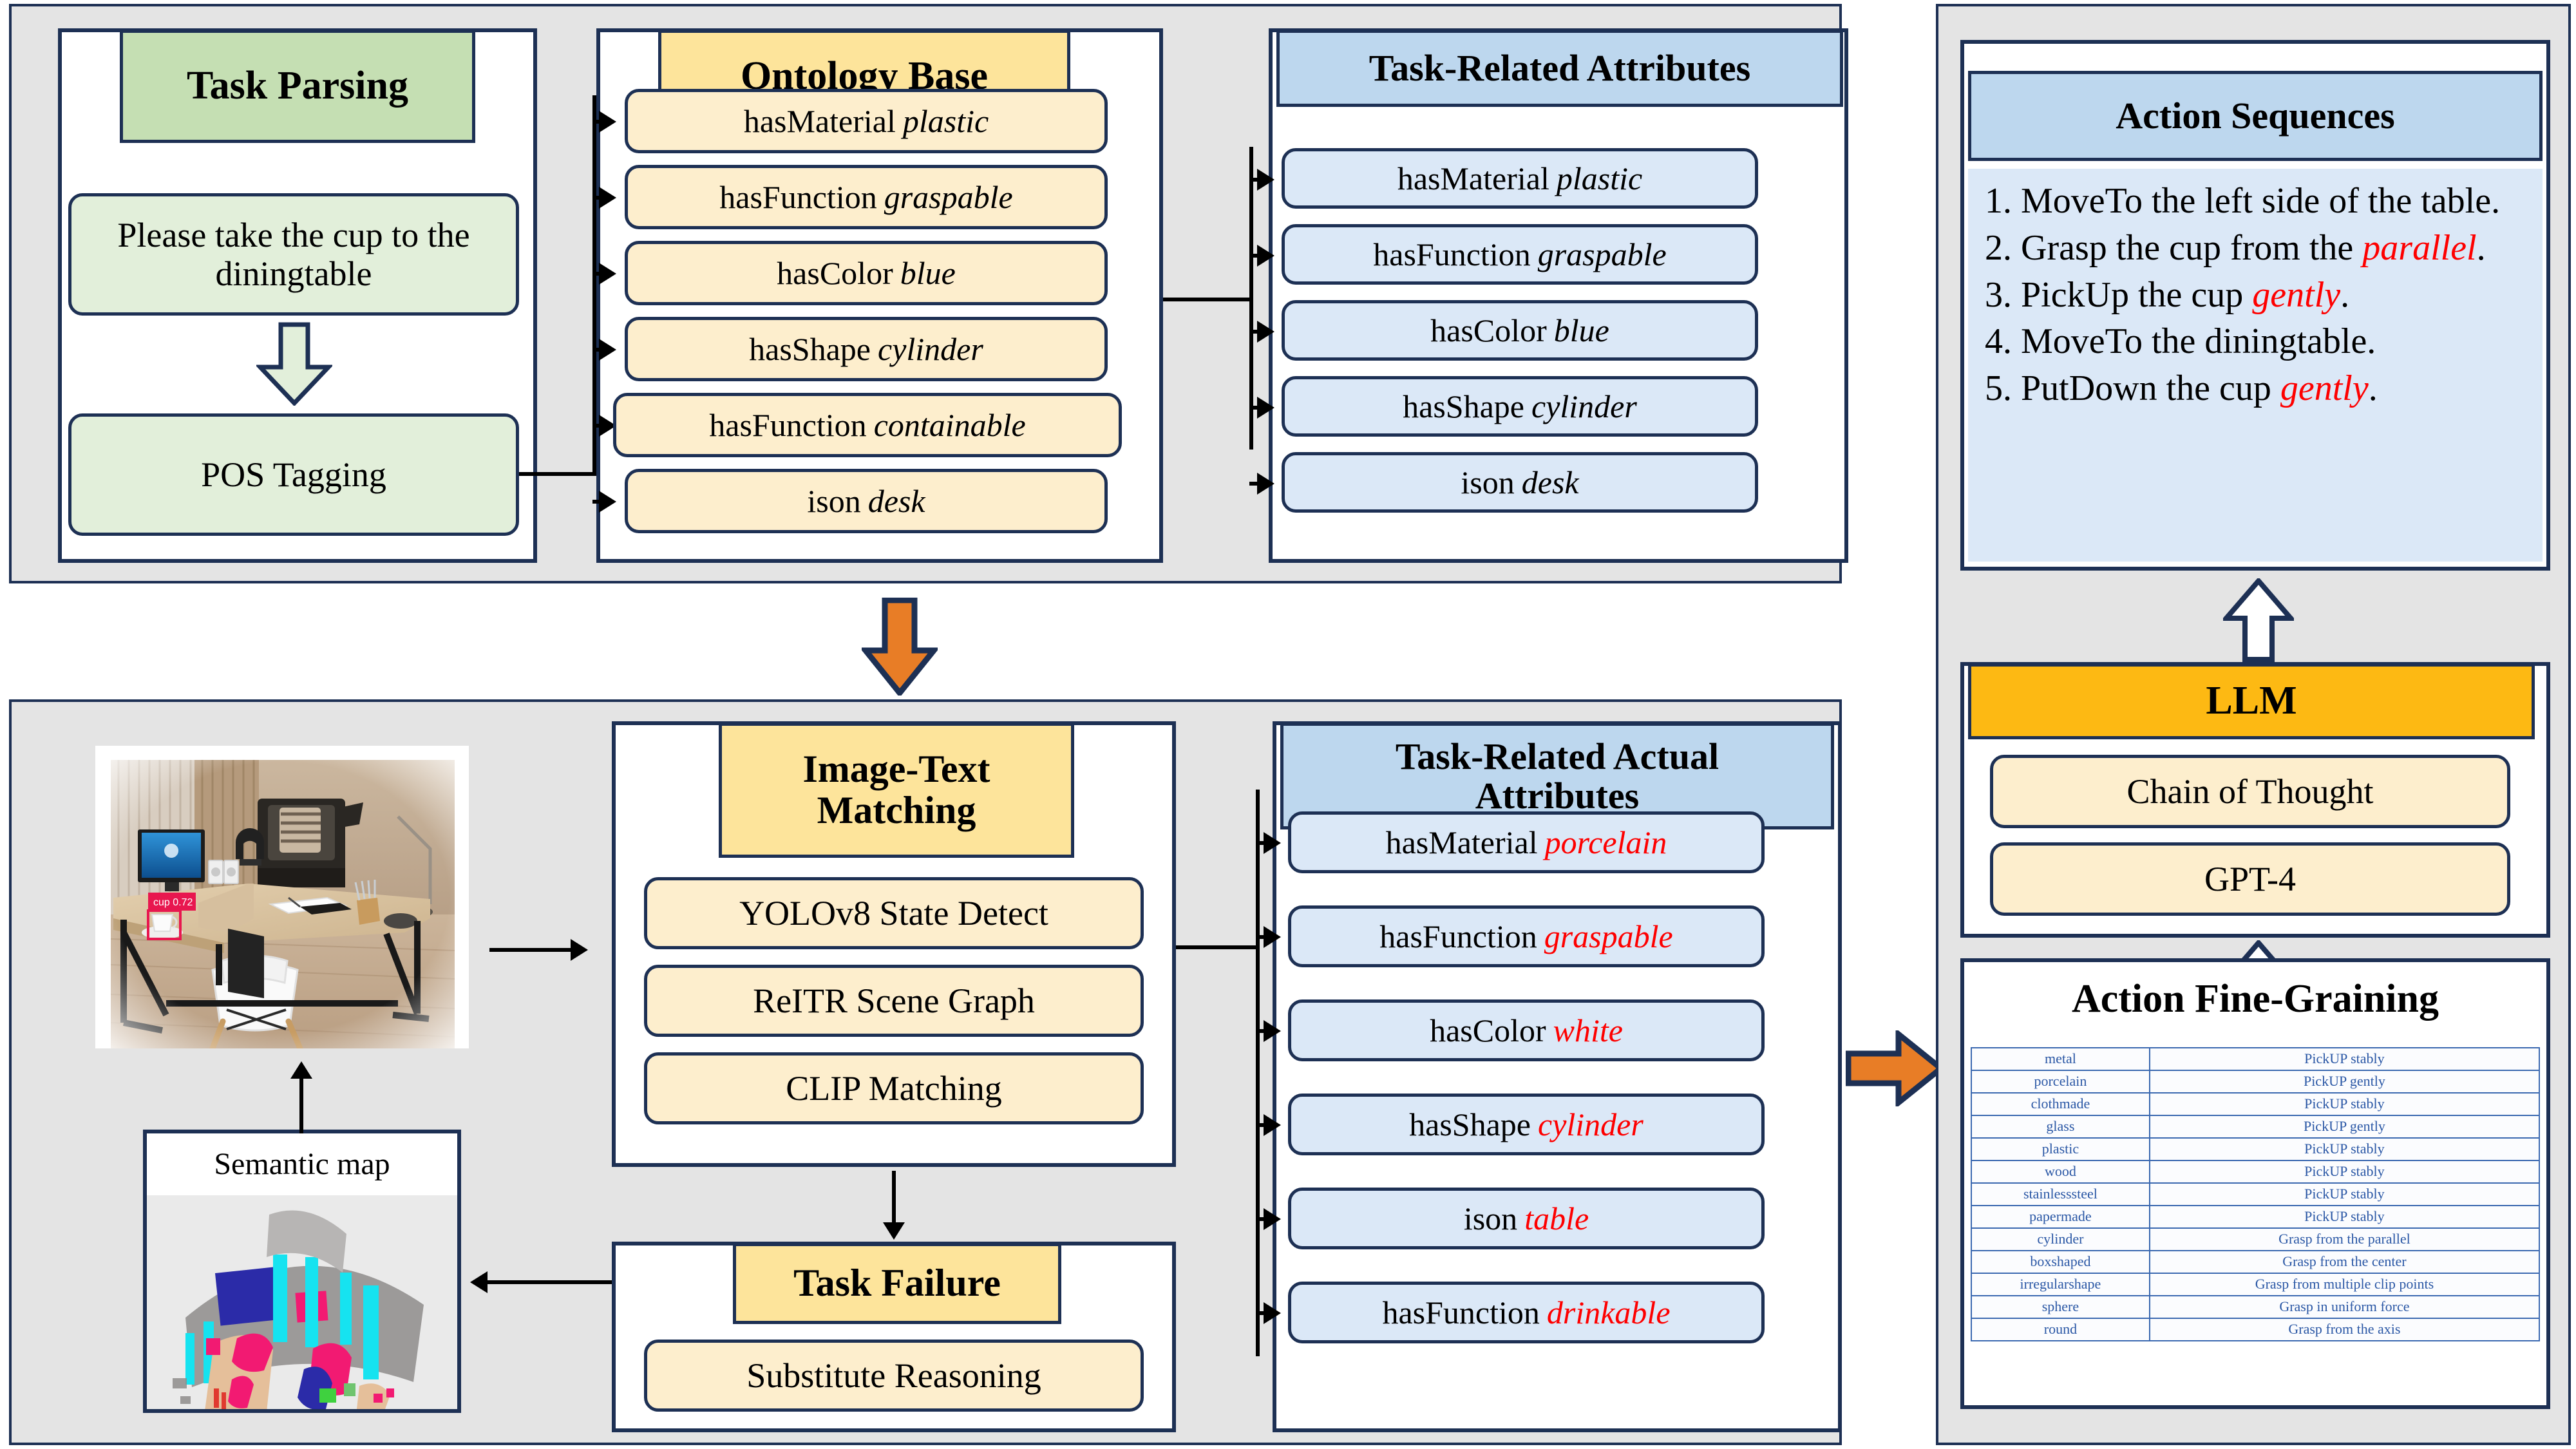 The image size is (2576, 1449). Describe the element at coordinates (2060, 1082) in the screenshot. I see `fg-cell-attribute: porcelain` at that location.